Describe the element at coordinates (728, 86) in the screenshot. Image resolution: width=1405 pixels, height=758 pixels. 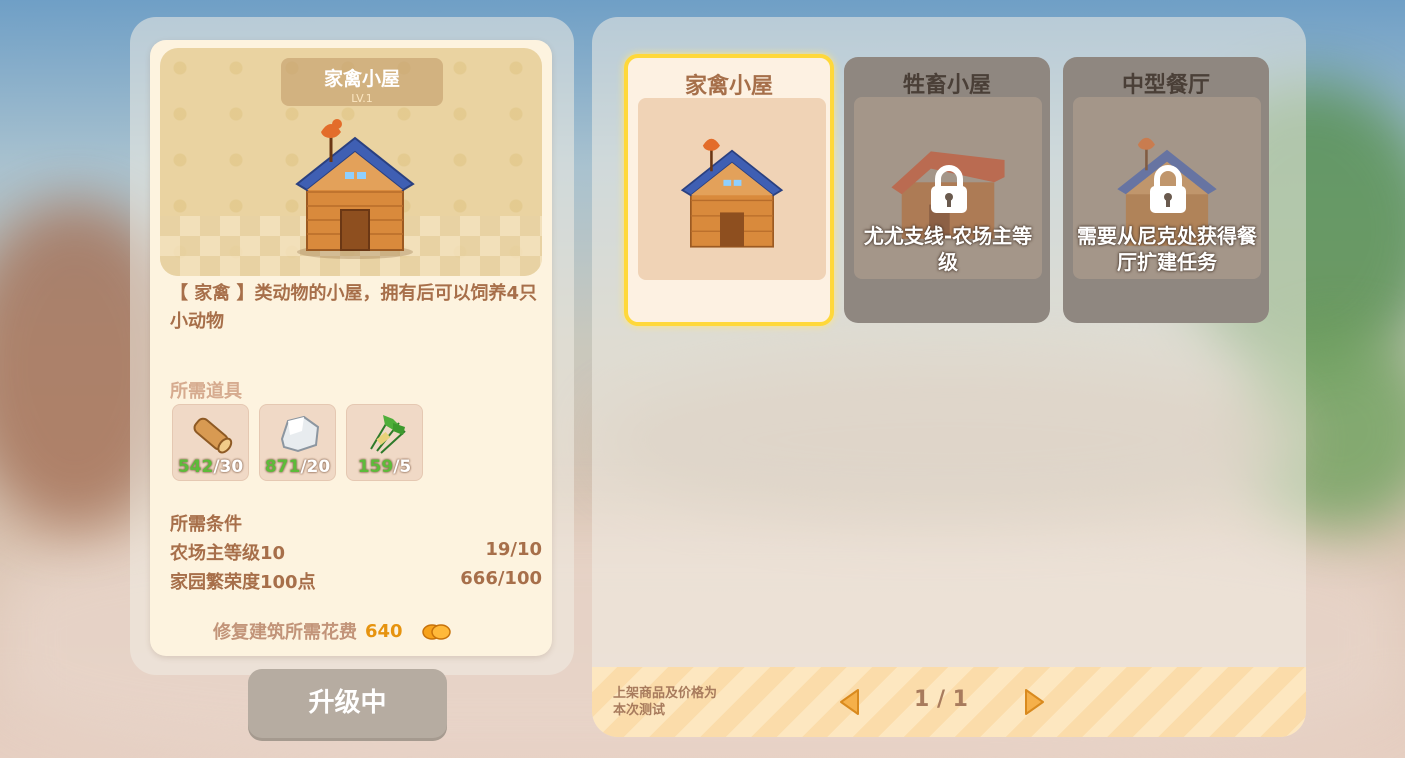
I see `card-title: 家禽小屋` at that location.